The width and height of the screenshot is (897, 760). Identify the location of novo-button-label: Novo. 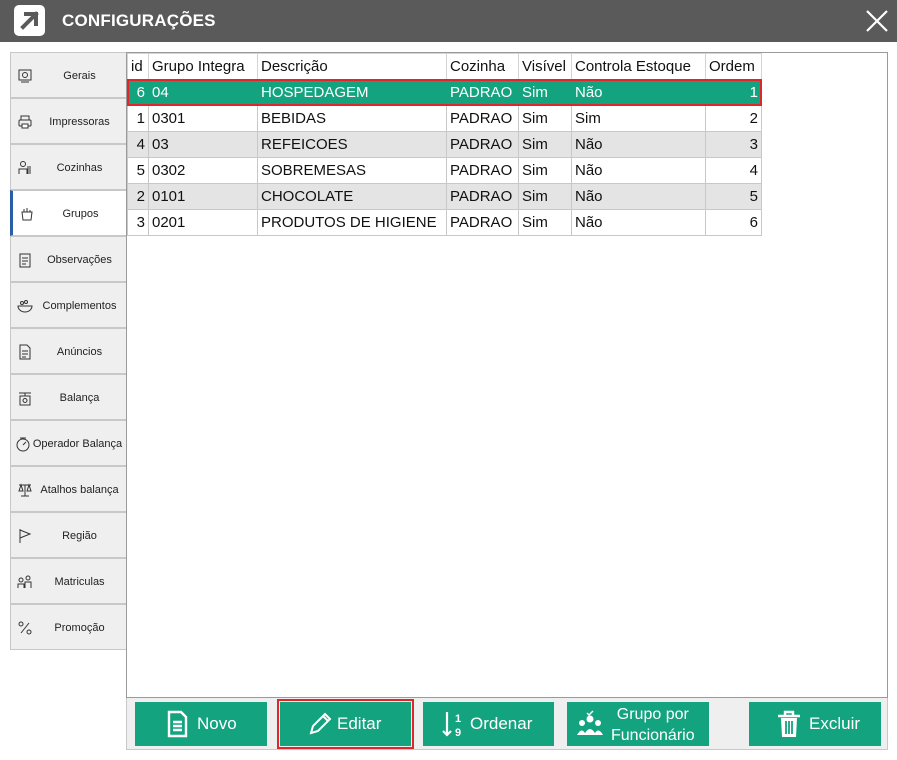
(217, 723).